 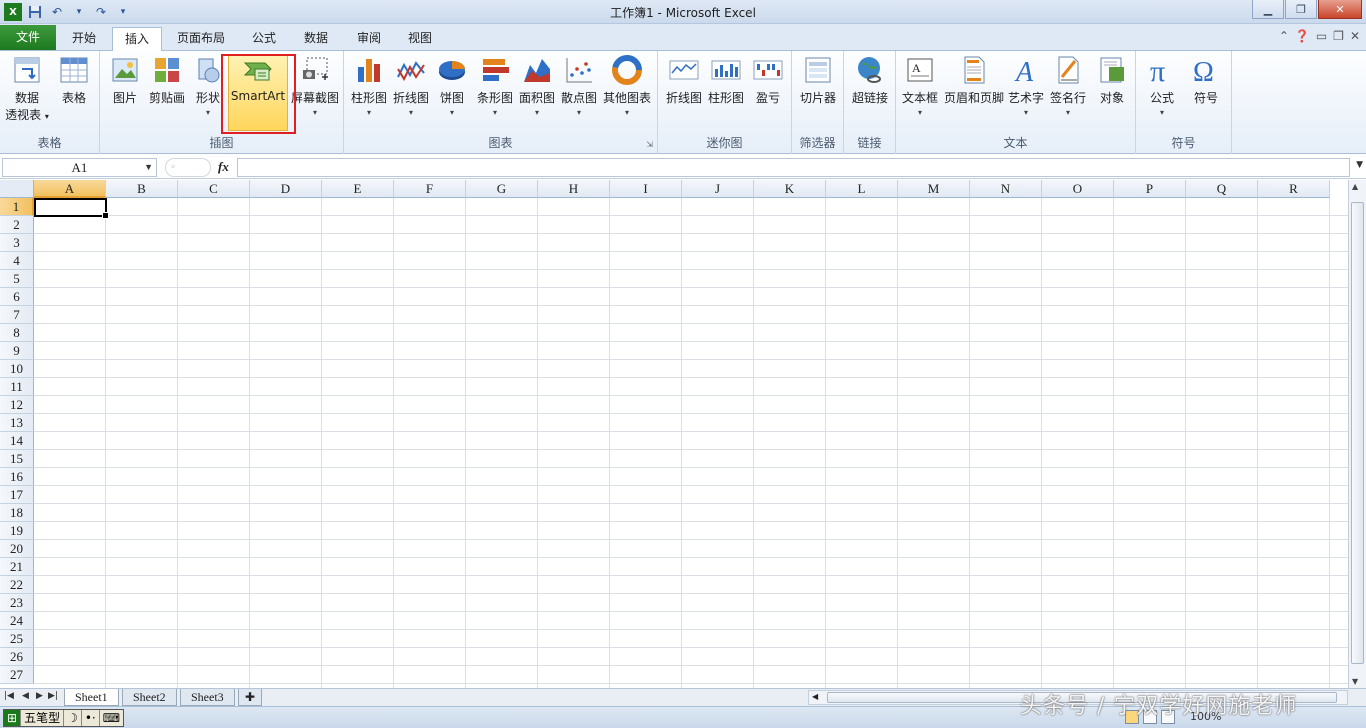 I want to click on row-header-16: 16, so click(x=17, y=477).